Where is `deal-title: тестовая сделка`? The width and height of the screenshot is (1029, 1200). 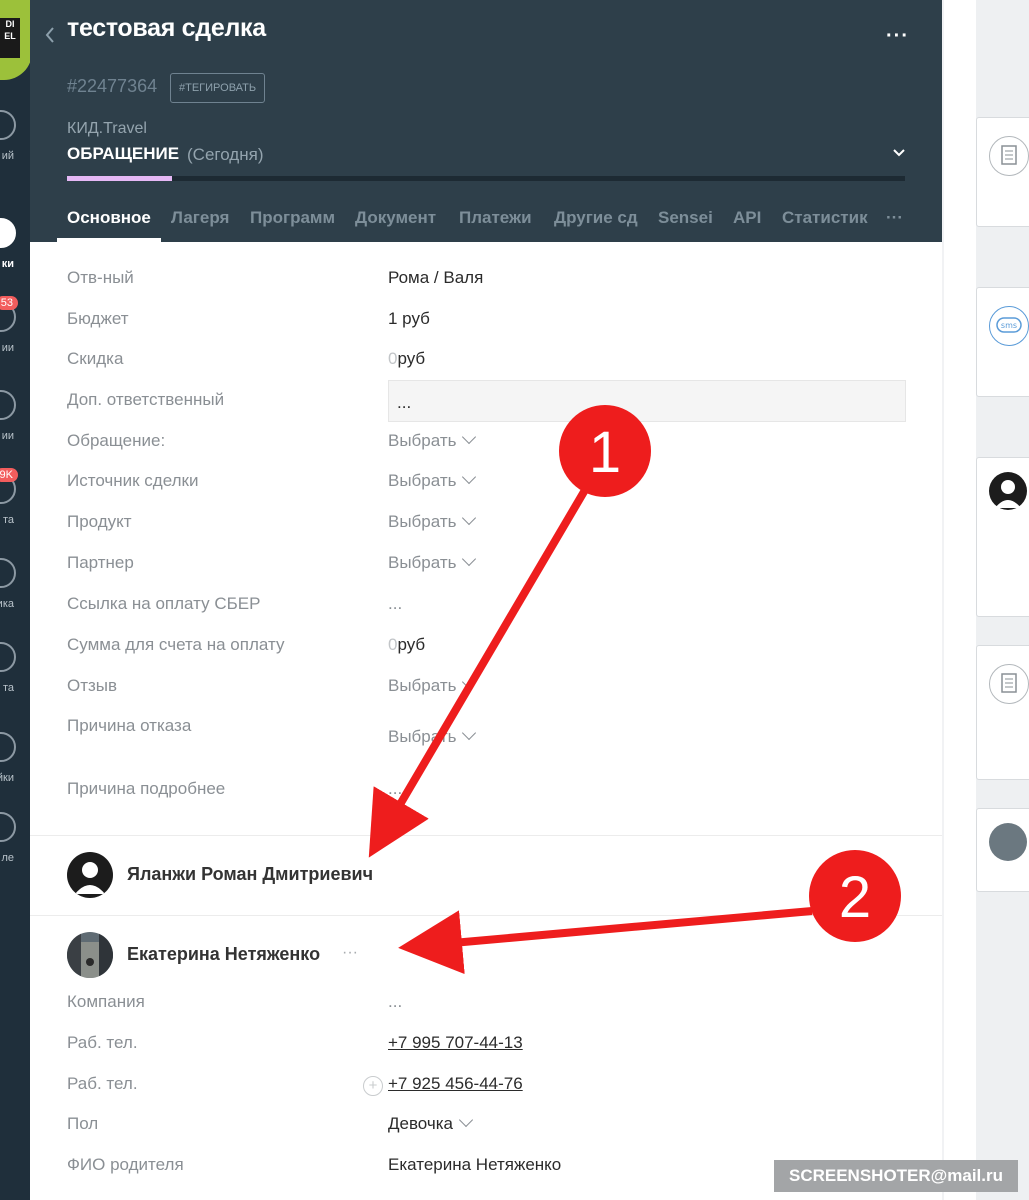 deal-title: тестовая сделка is located at coordinates (166, 28).